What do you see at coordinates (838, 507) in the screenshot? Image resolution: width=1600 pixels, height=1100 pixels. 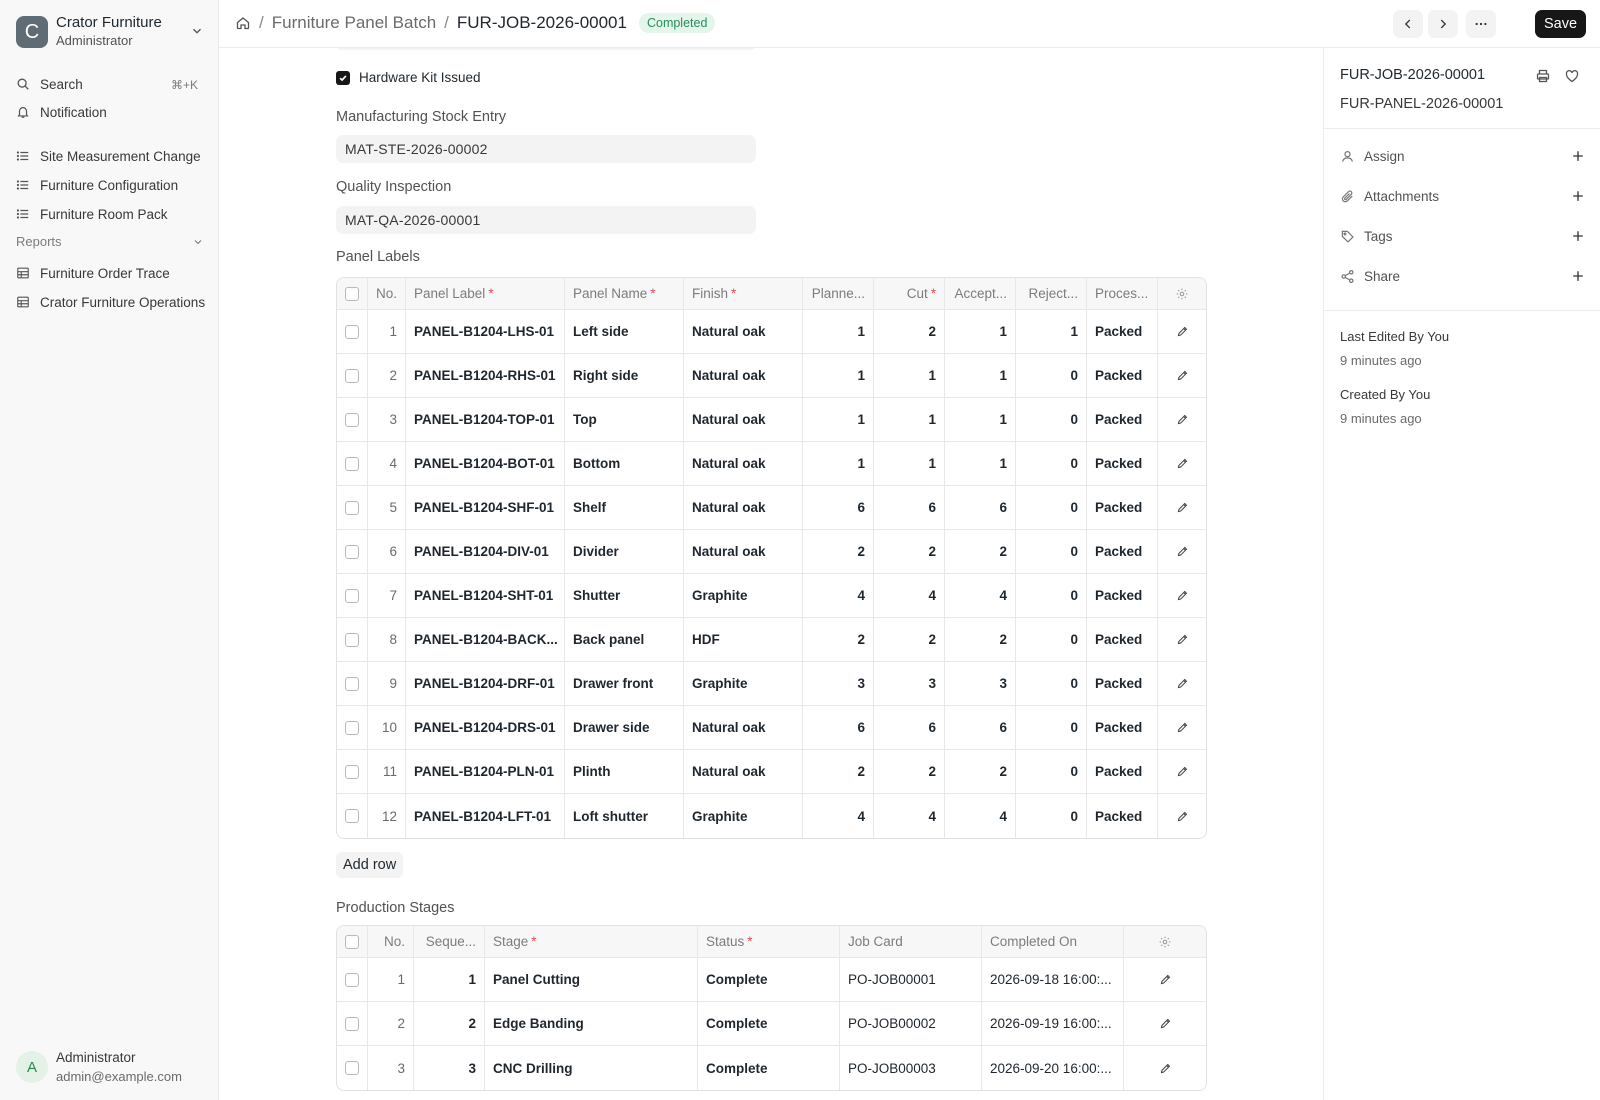 I see `table-cell: 6` at bounding box center [838, 507].